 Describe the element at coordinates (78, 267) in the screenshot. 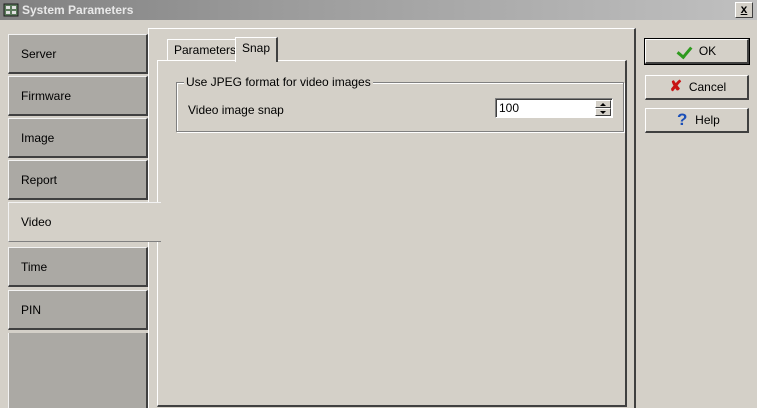

I see `sidebar-item-time: Time` at that location.